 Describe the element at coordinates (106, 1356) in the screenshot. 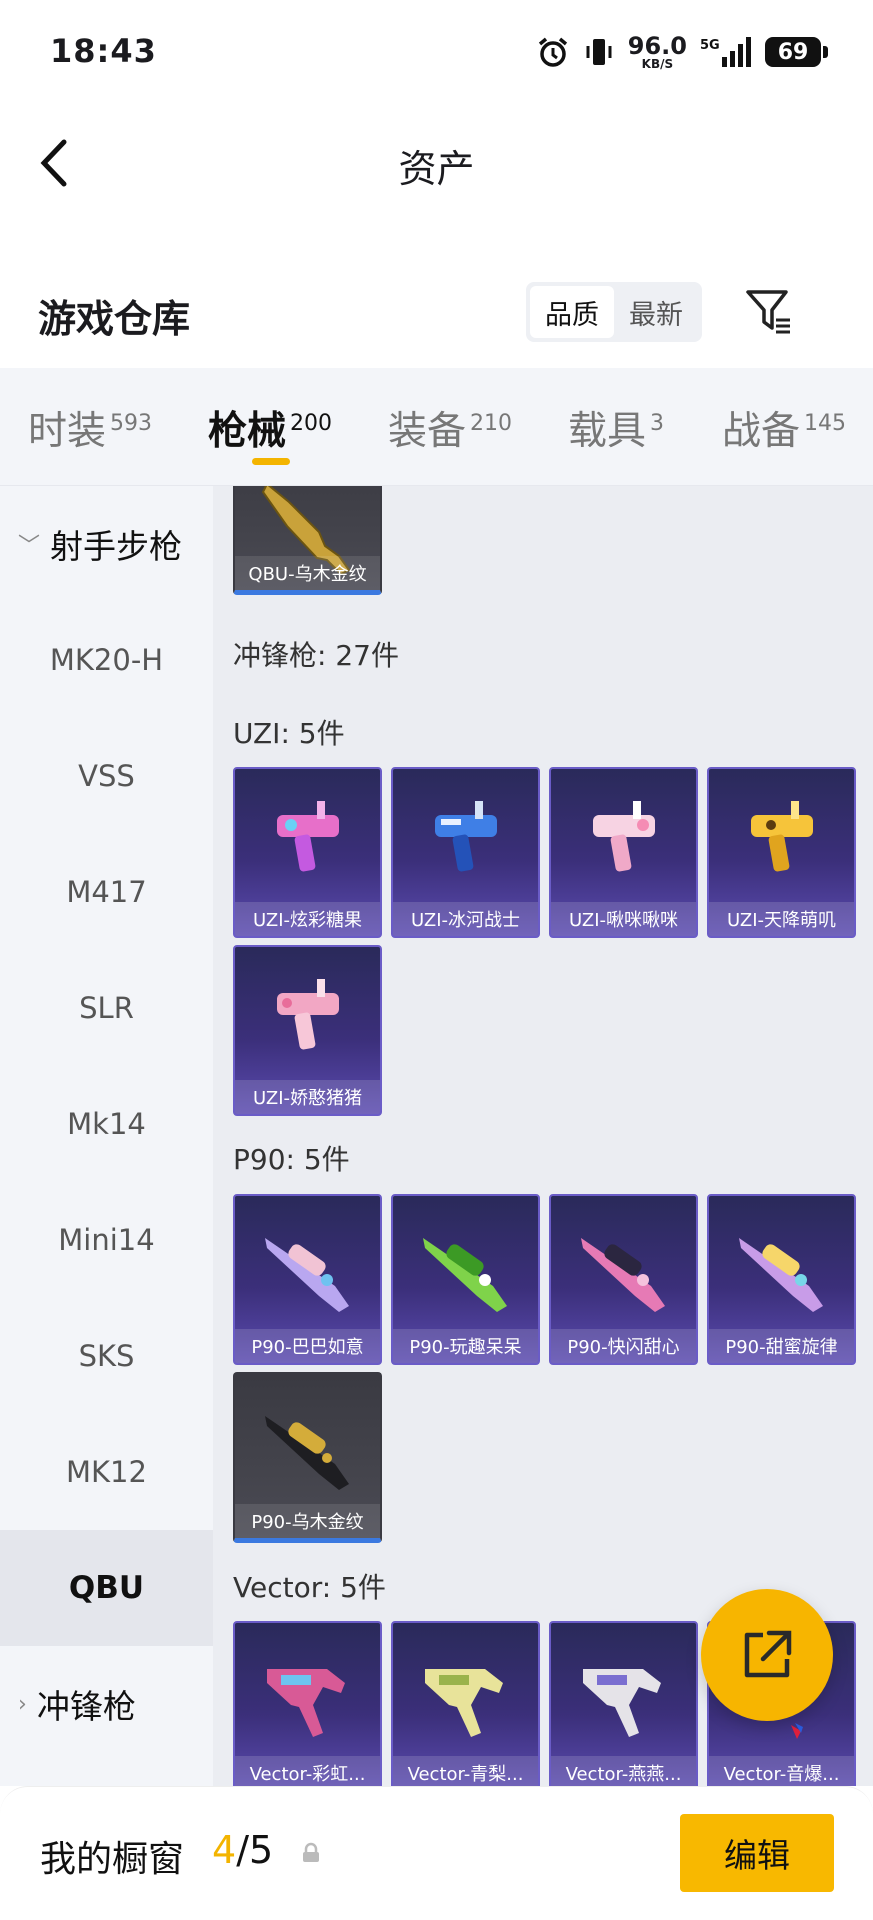

I see `sidebar-item-sks: SKS` at that location.